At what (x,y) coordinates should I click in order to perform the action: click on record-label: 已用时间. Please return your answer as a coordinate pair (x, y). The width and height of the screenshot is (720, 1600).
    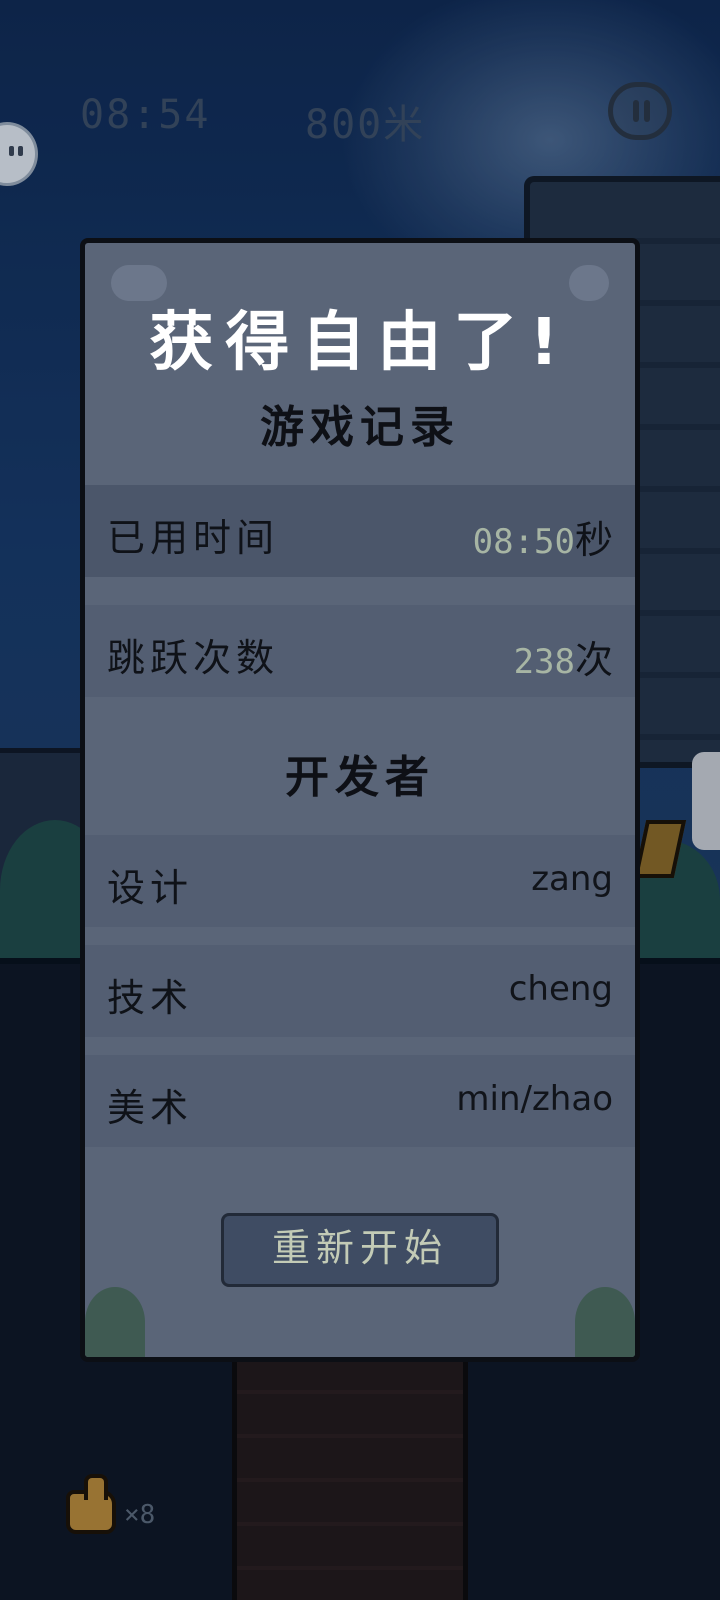
    Looking at the image, I should click on (193, 538).